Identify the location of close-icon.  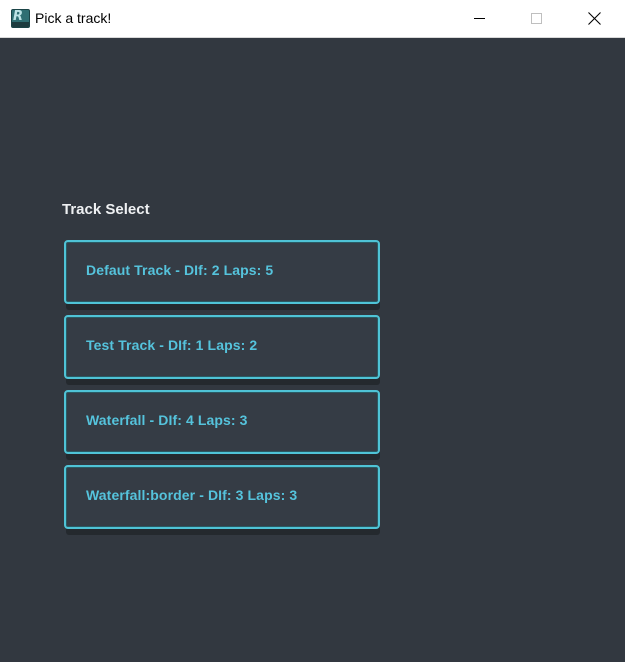
(594, 18).